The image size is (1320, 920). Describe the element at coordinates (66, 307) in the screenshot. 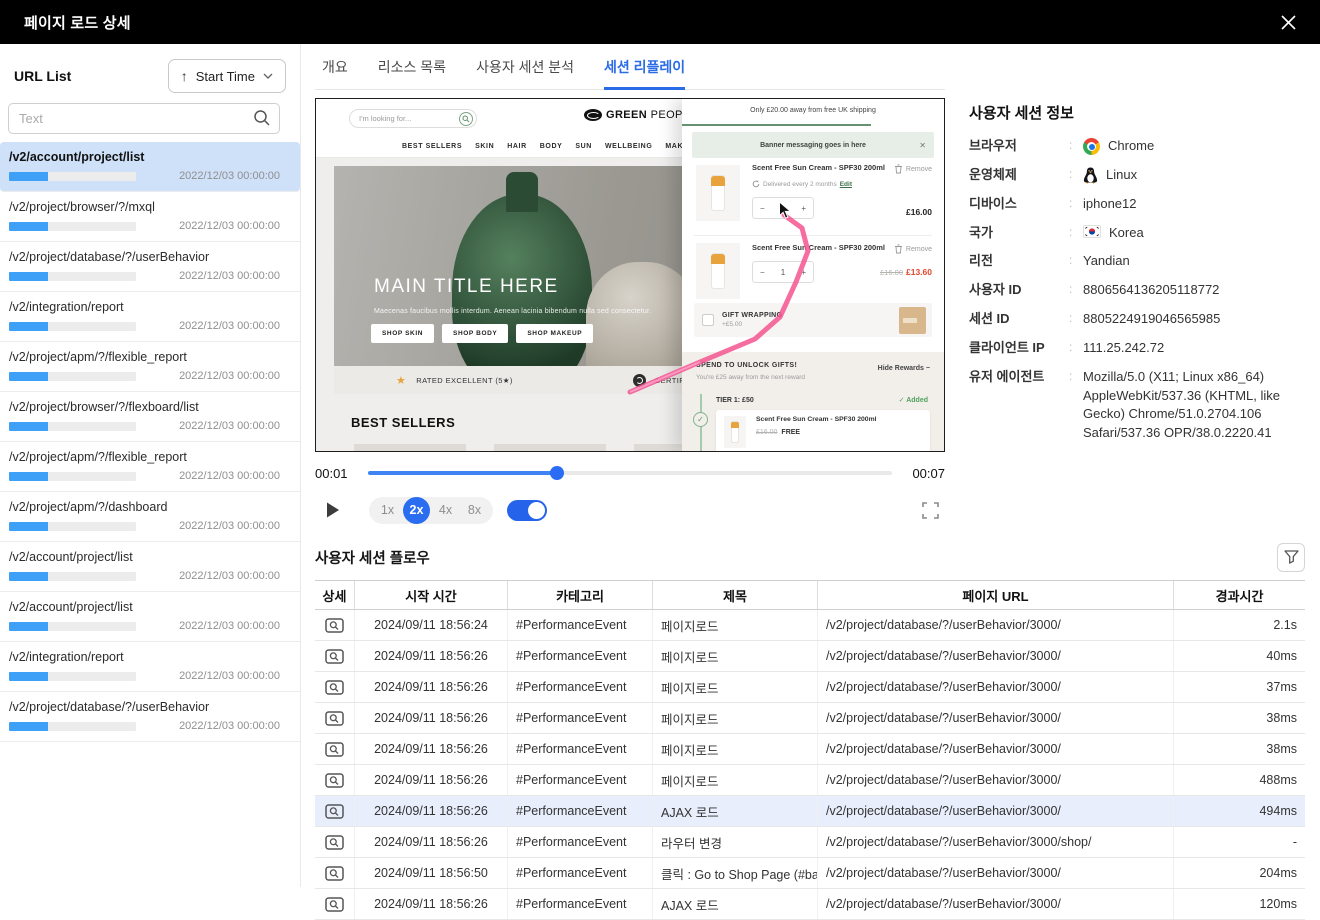

I see `url-list-item-url: /v2/integration/report` at that location.